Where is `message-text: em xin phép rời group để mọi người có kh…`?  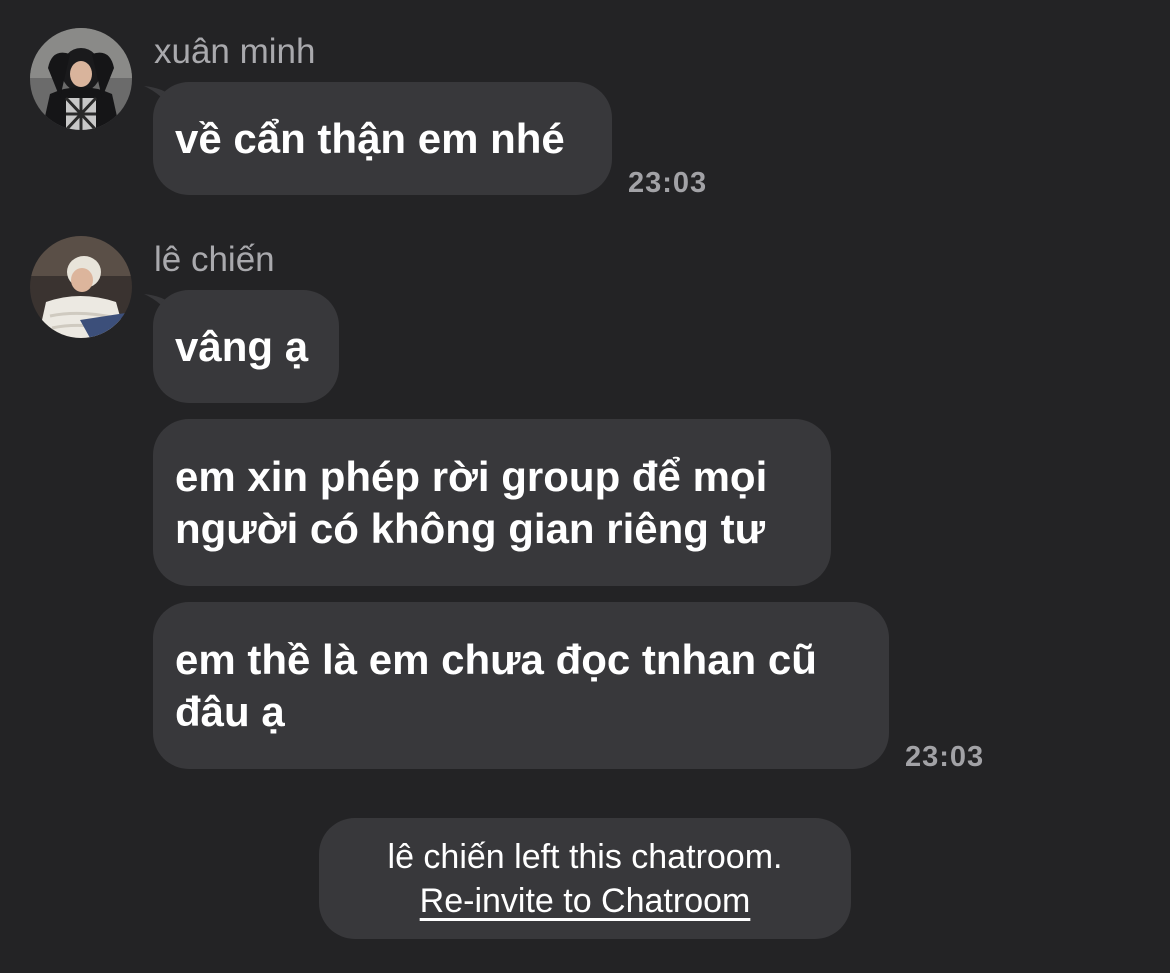
message-text: em xin phép rời group để mọi người có kh… is located at coordinates (471, 502).